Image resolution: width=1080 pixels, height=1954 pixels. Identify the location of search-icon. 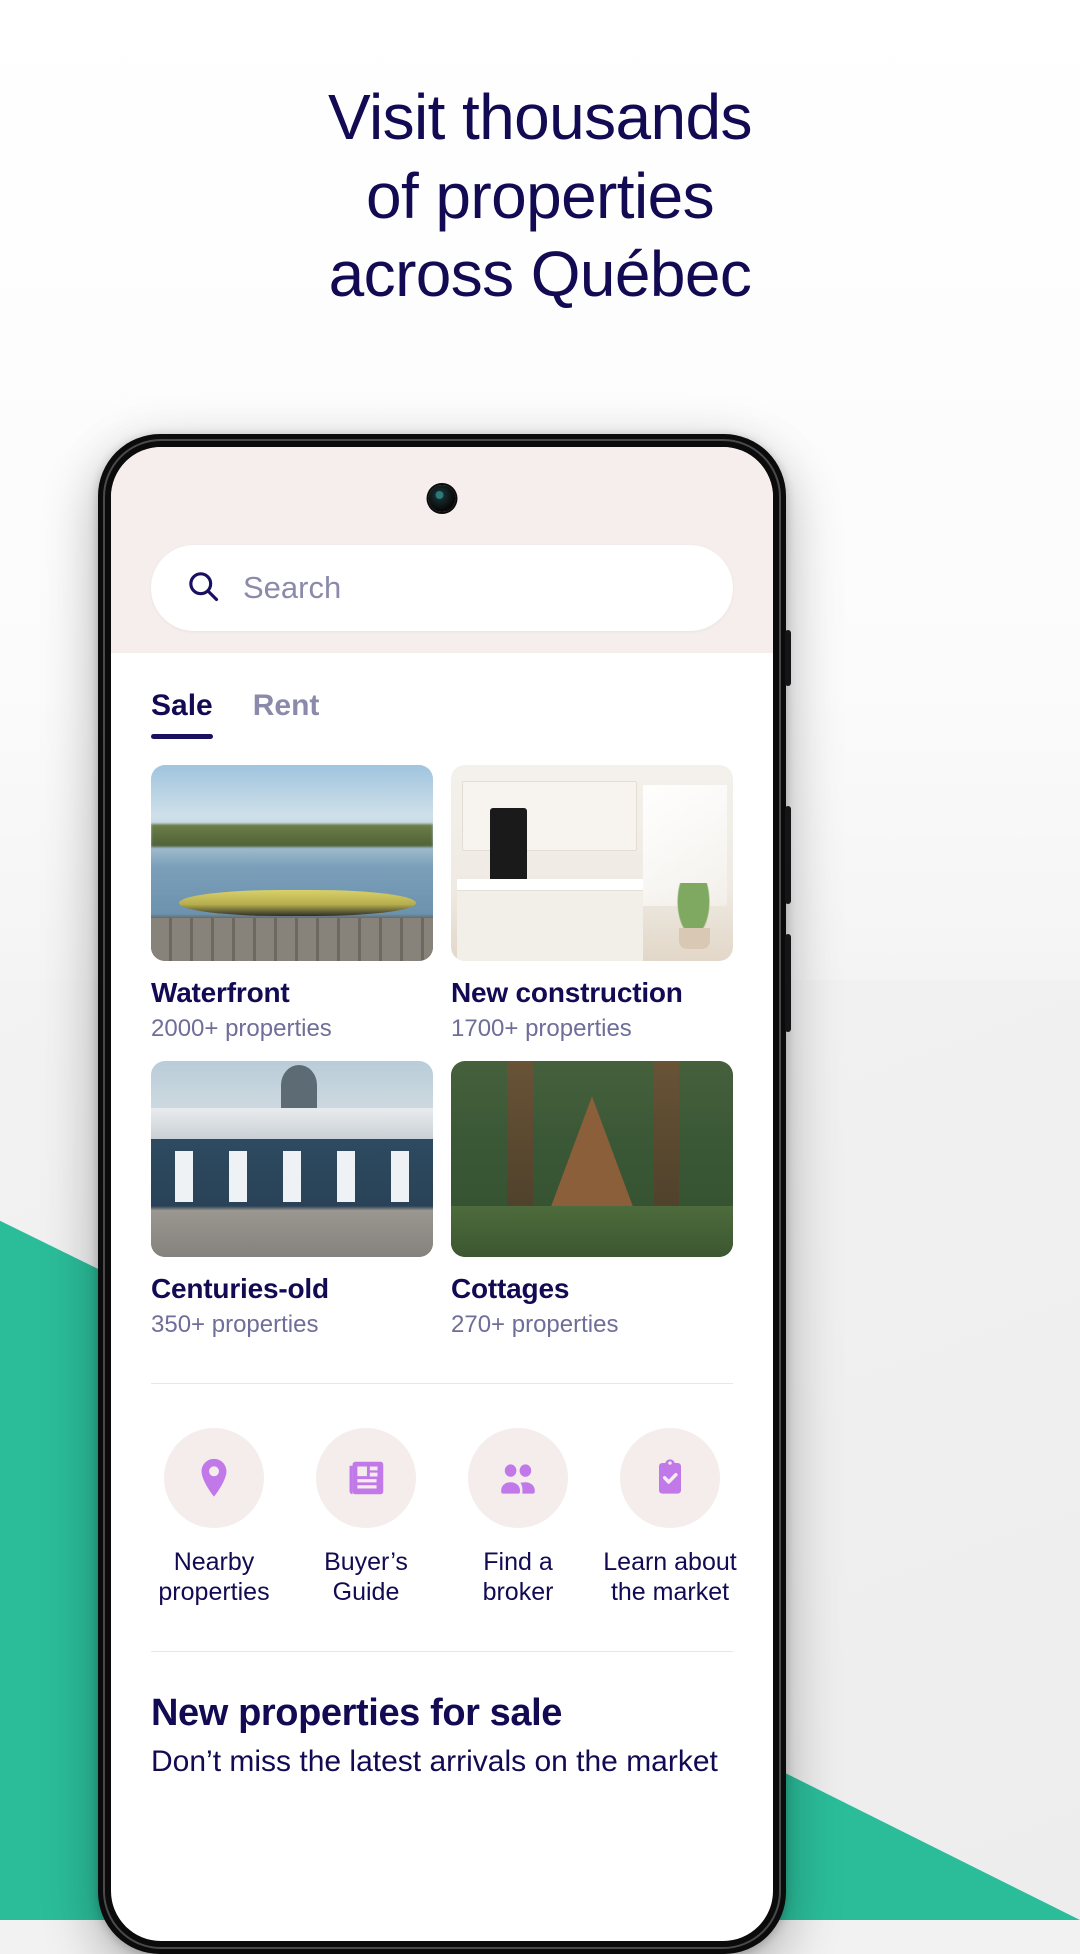
(203, 588).